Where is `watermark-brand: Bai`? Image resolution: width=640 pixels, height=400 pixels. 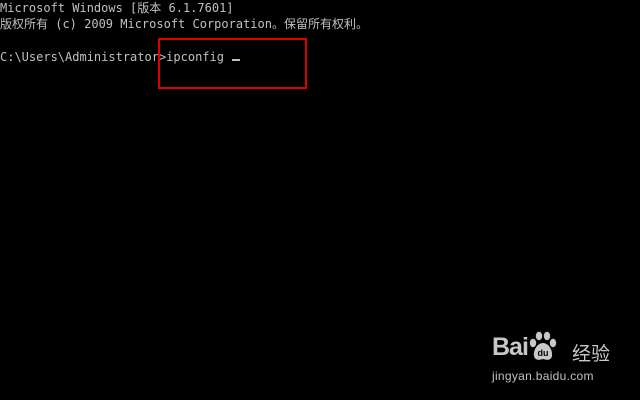
watermark-brand: Bai is located at coordinates (510, 347).